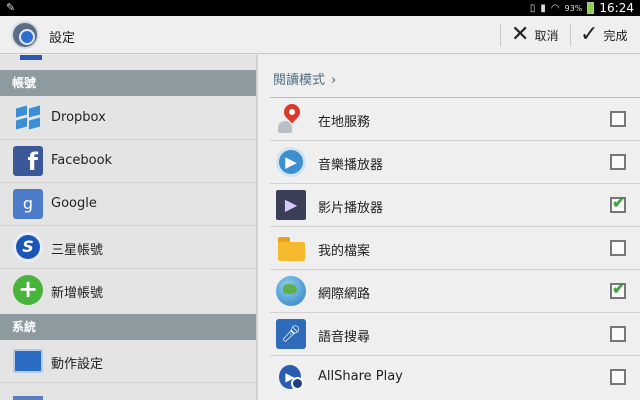  Describe the element at coordinates (344, 122) in the screenshot. I see `list-item-label: 在地服務` at that location.